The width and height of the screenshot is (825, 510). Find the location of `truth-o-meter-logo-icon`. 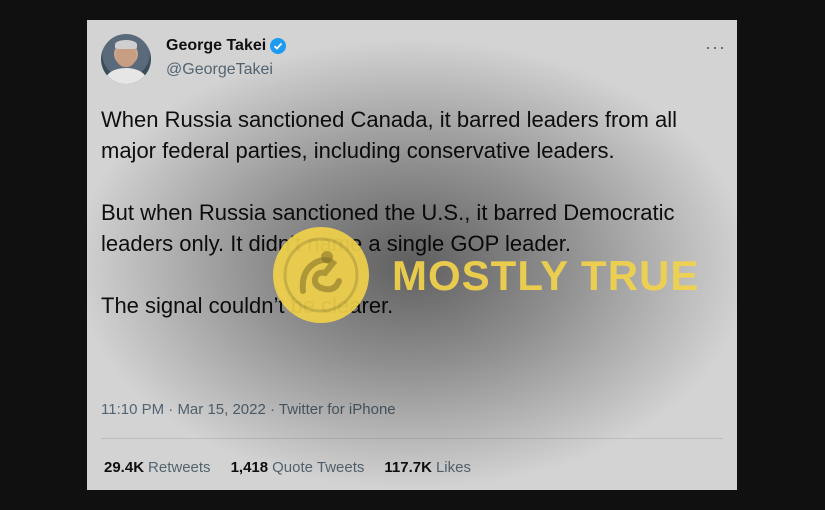

truth-o-meter-logo-icon is located at coordinates (321, 275).